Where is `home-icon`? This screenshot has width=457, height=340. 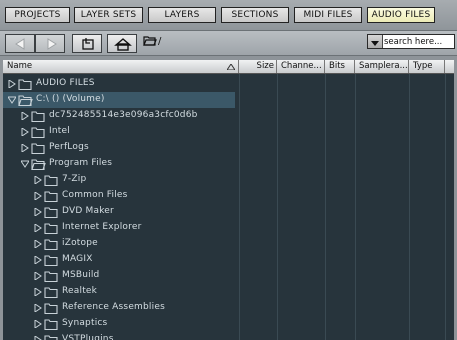 home-icon is located at coordinates (123, 44).